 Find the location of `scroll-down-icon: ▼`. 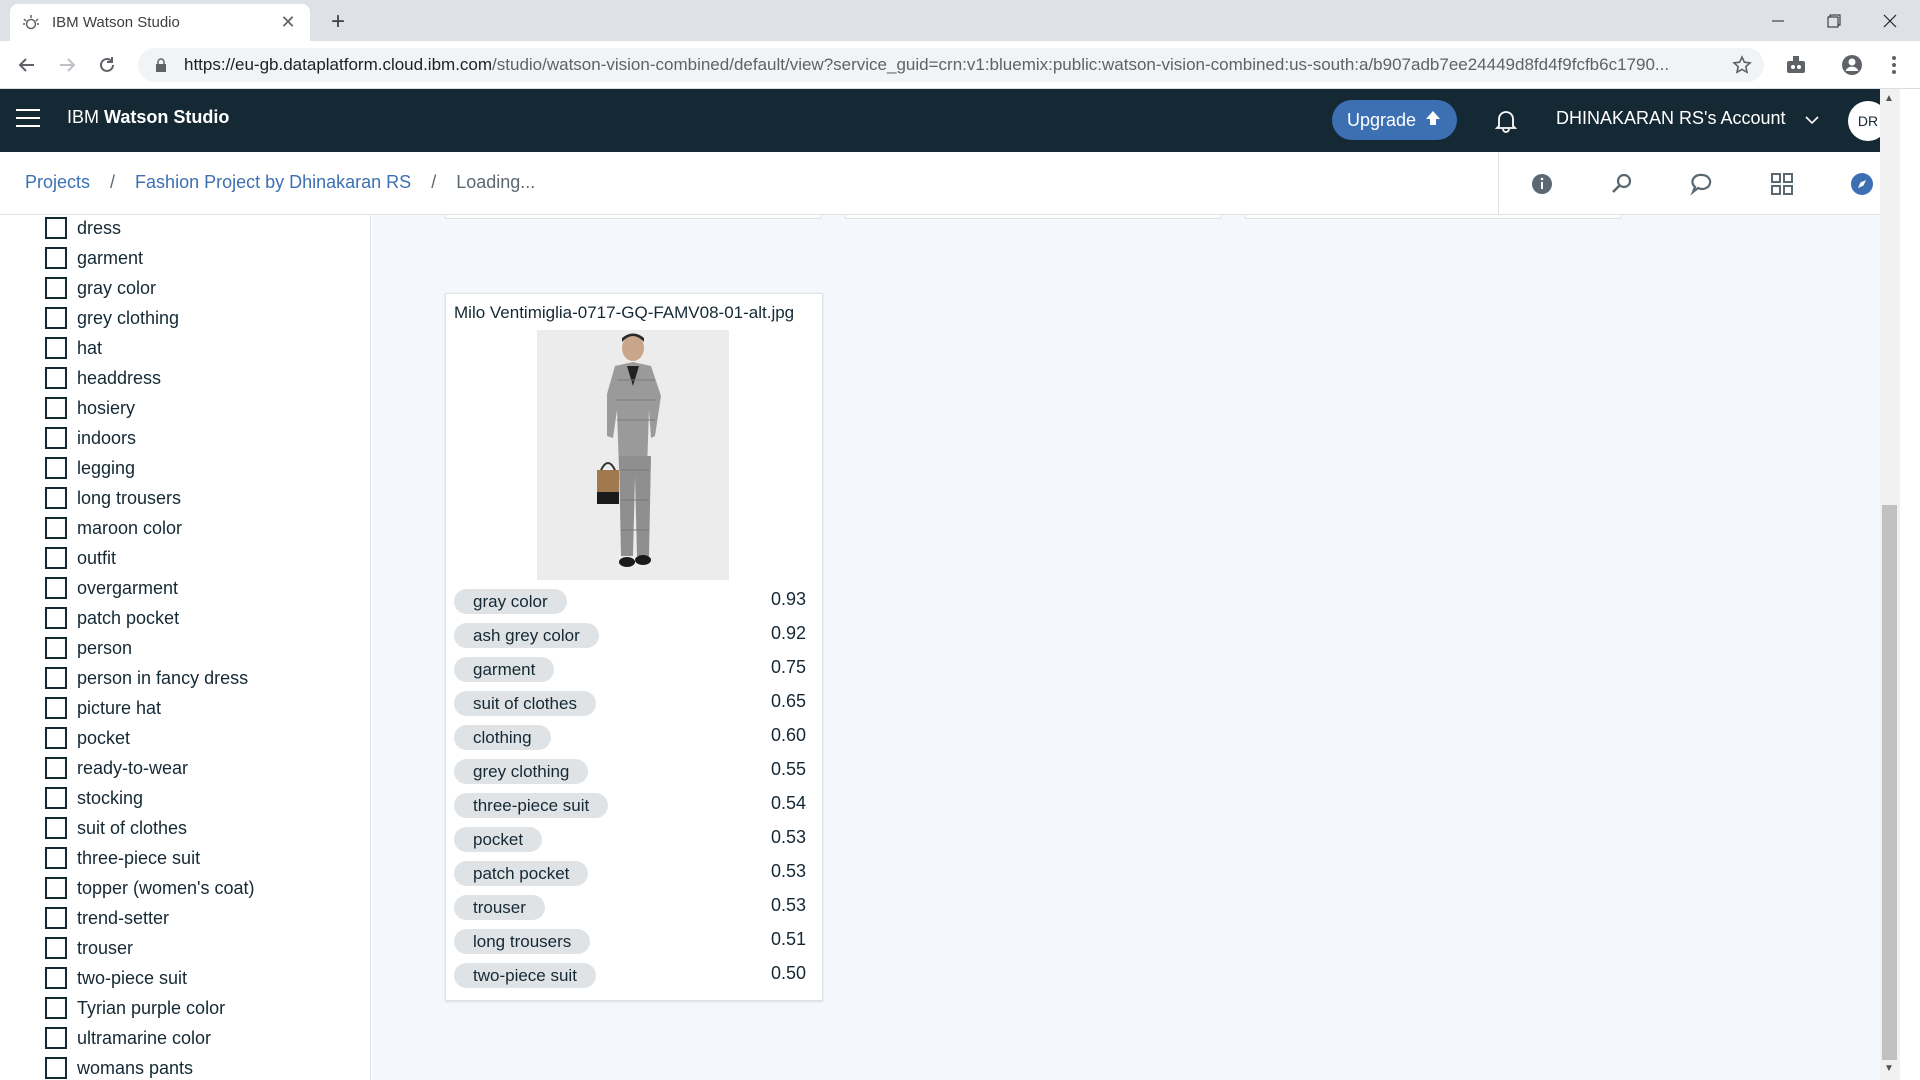

scroll-down-icon: ▼ is located at coordinates (1889, 1068).